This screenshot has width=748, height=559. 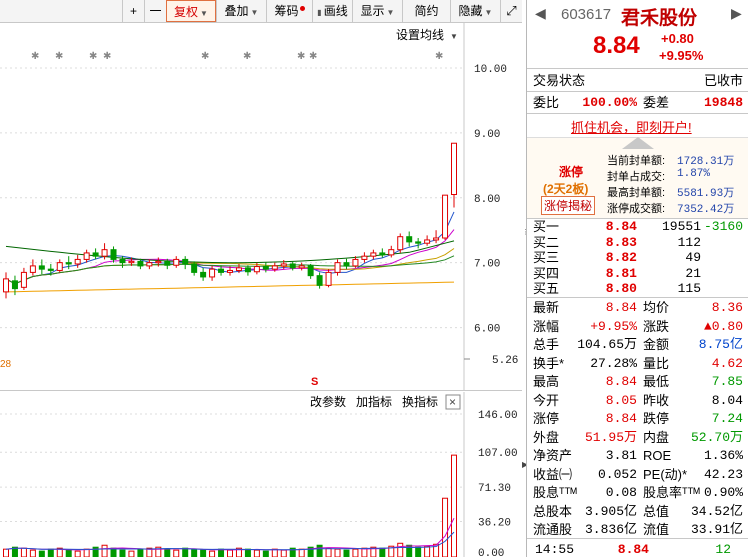 I want to click on y-tick-label: 6.00, so click(x=487, y=330).